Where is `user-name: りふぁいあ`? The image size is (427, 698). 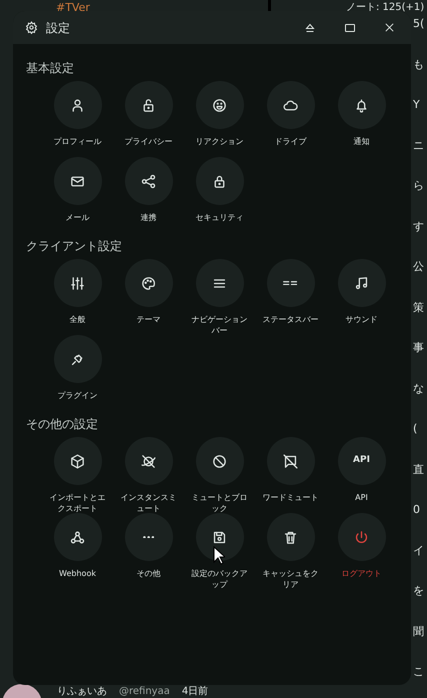 user-name: りふぁいあ is located at coordinates (82, 691).